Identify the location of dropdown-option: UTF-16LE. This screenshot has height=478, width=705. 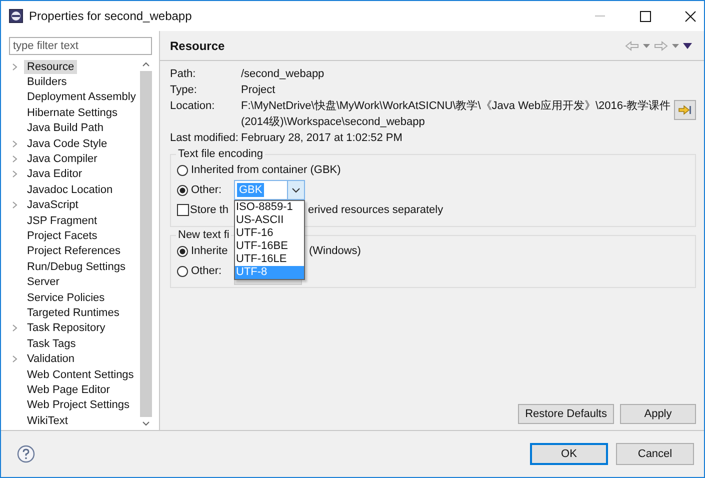
(269, 259).